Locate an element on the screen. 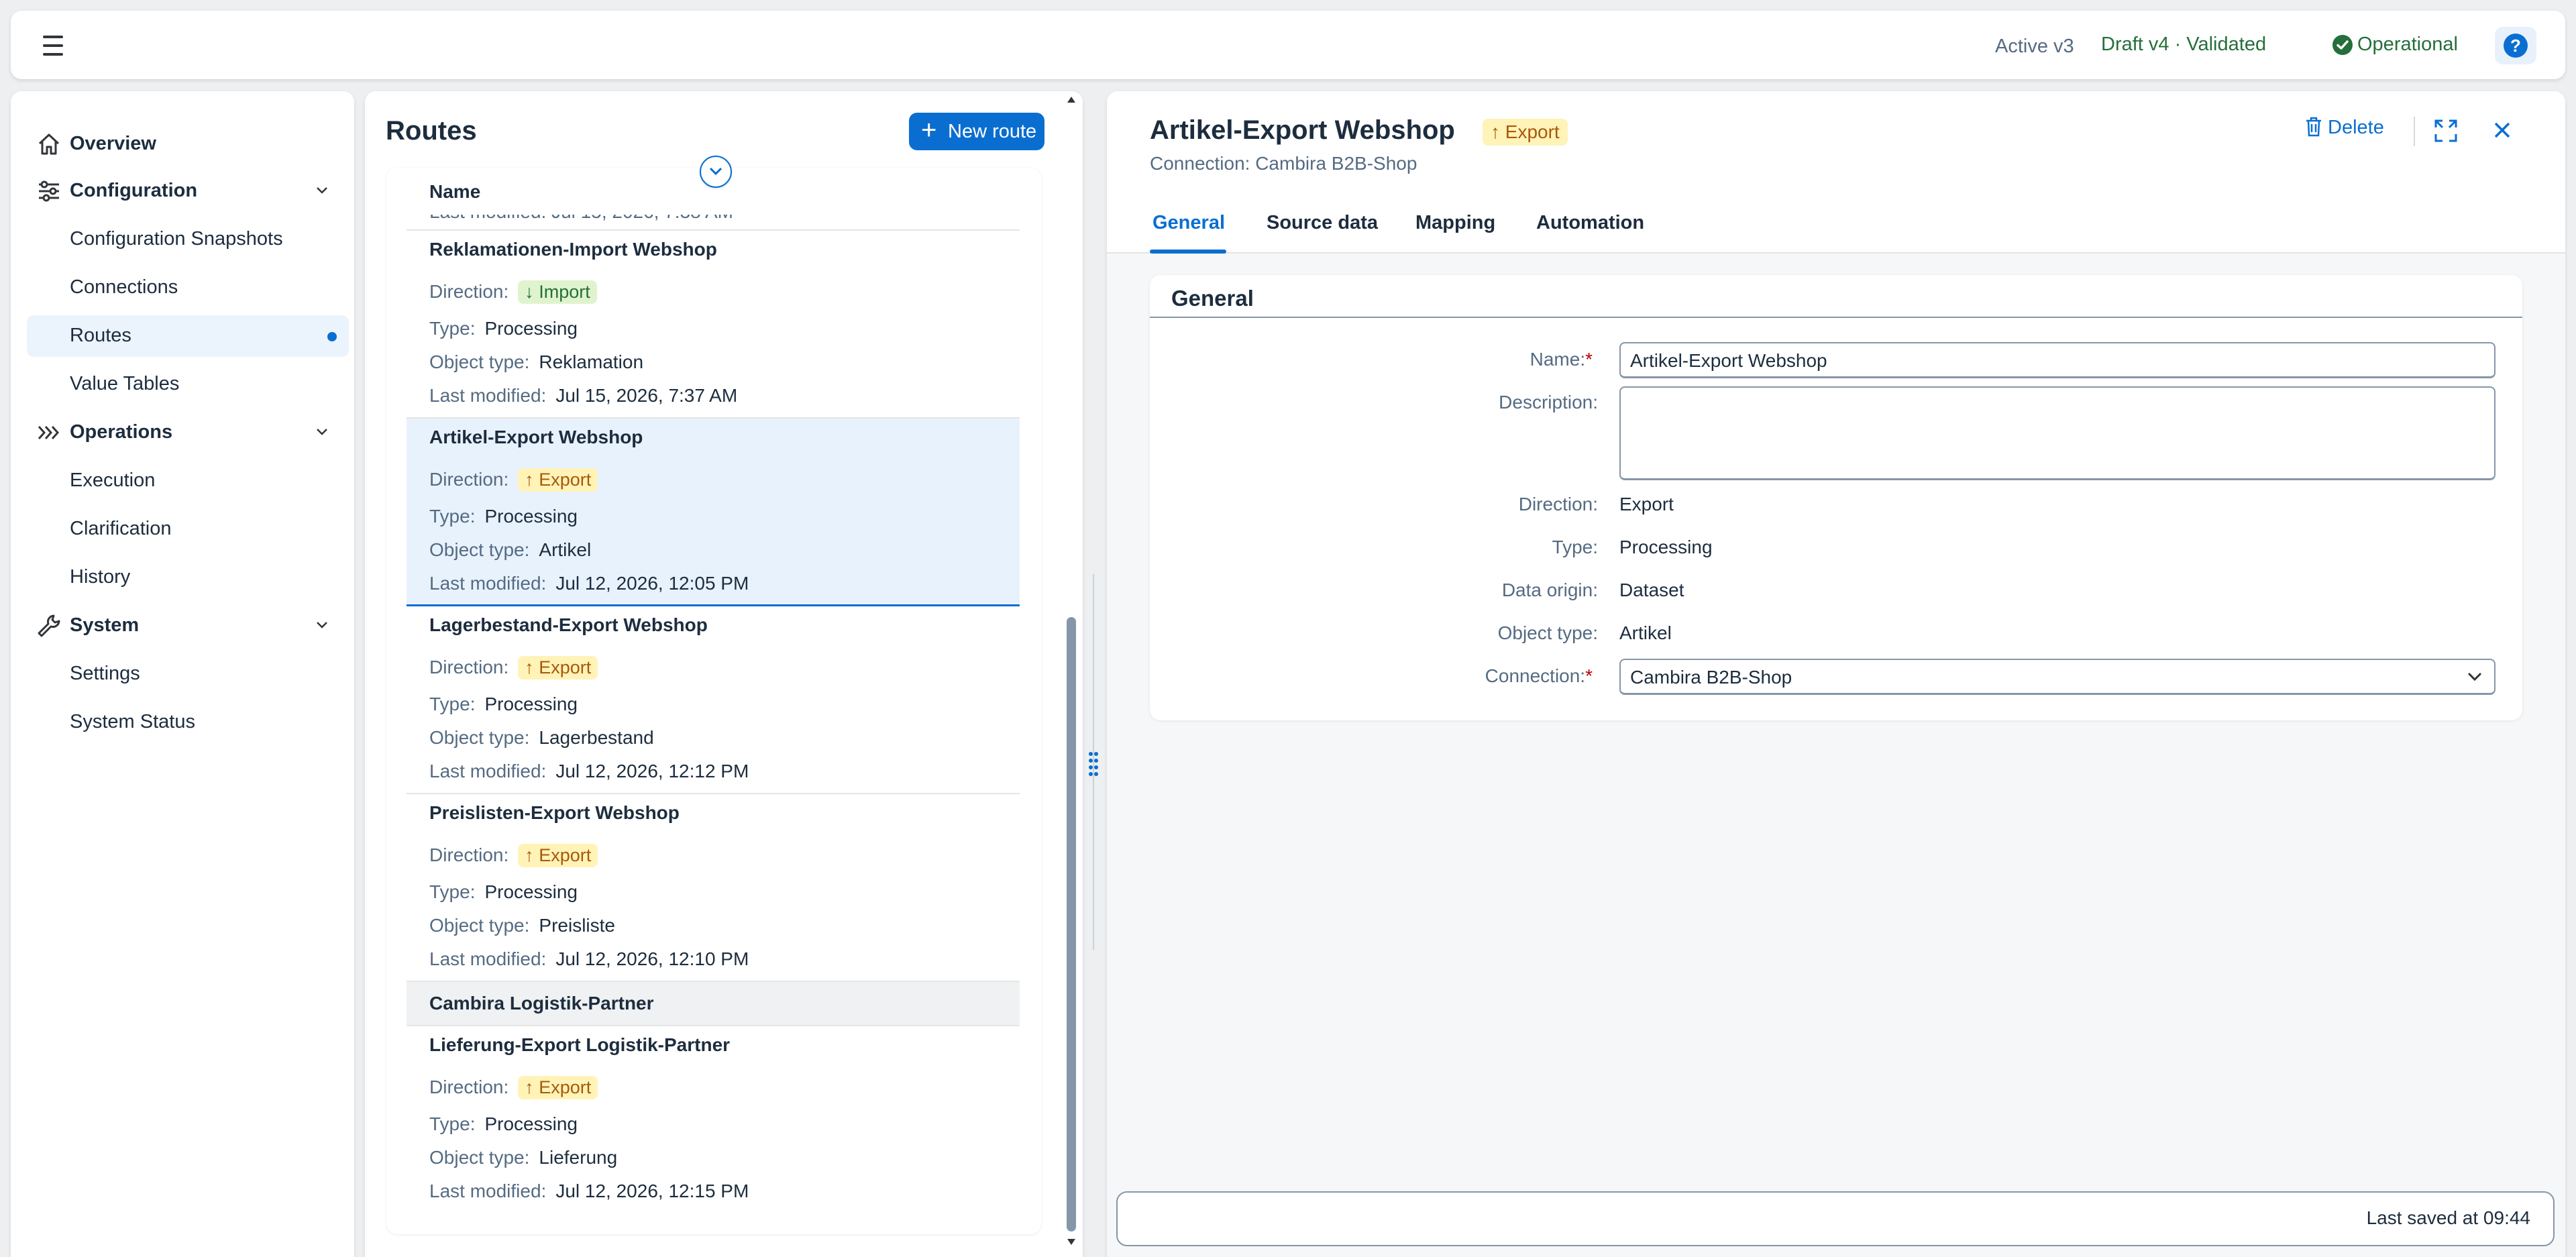 The height and width of the screenshot is (1257, 2576). collapse-header-button is located at coordinates (716, 172).